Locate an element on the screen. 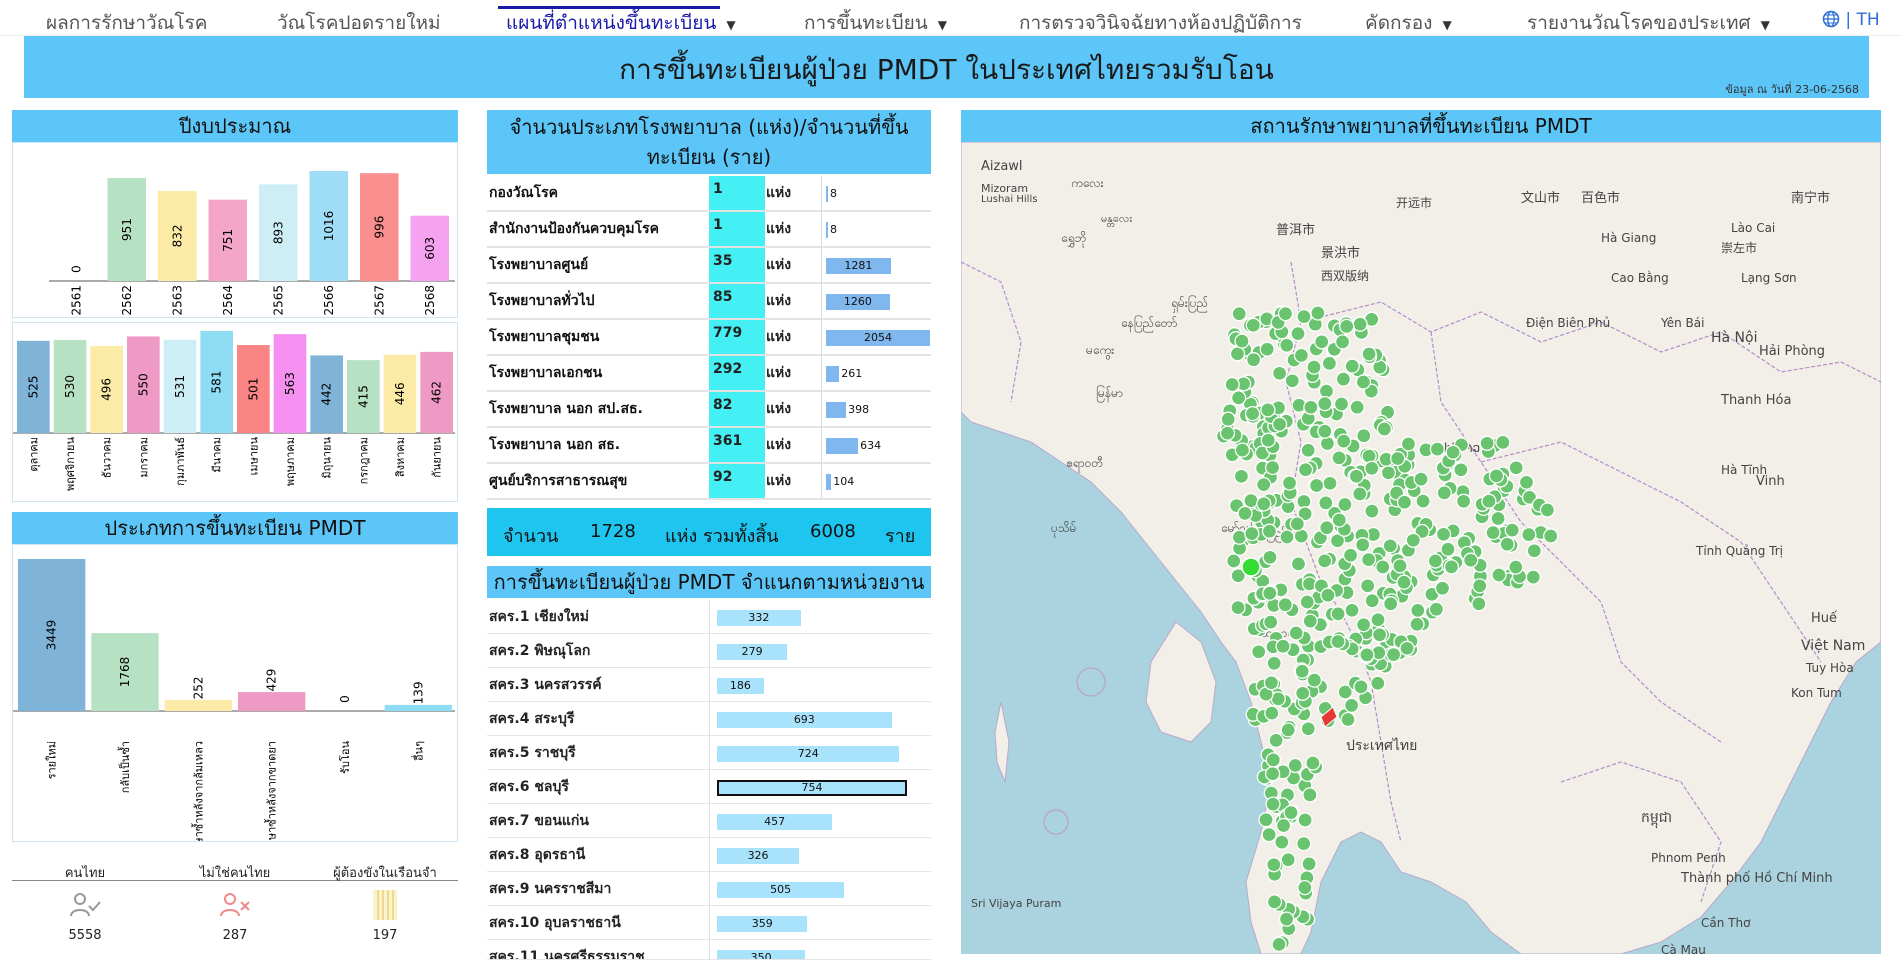  office-row: สคร.10 อุบลราชธานี 359 is located at coordinates (709, 923).